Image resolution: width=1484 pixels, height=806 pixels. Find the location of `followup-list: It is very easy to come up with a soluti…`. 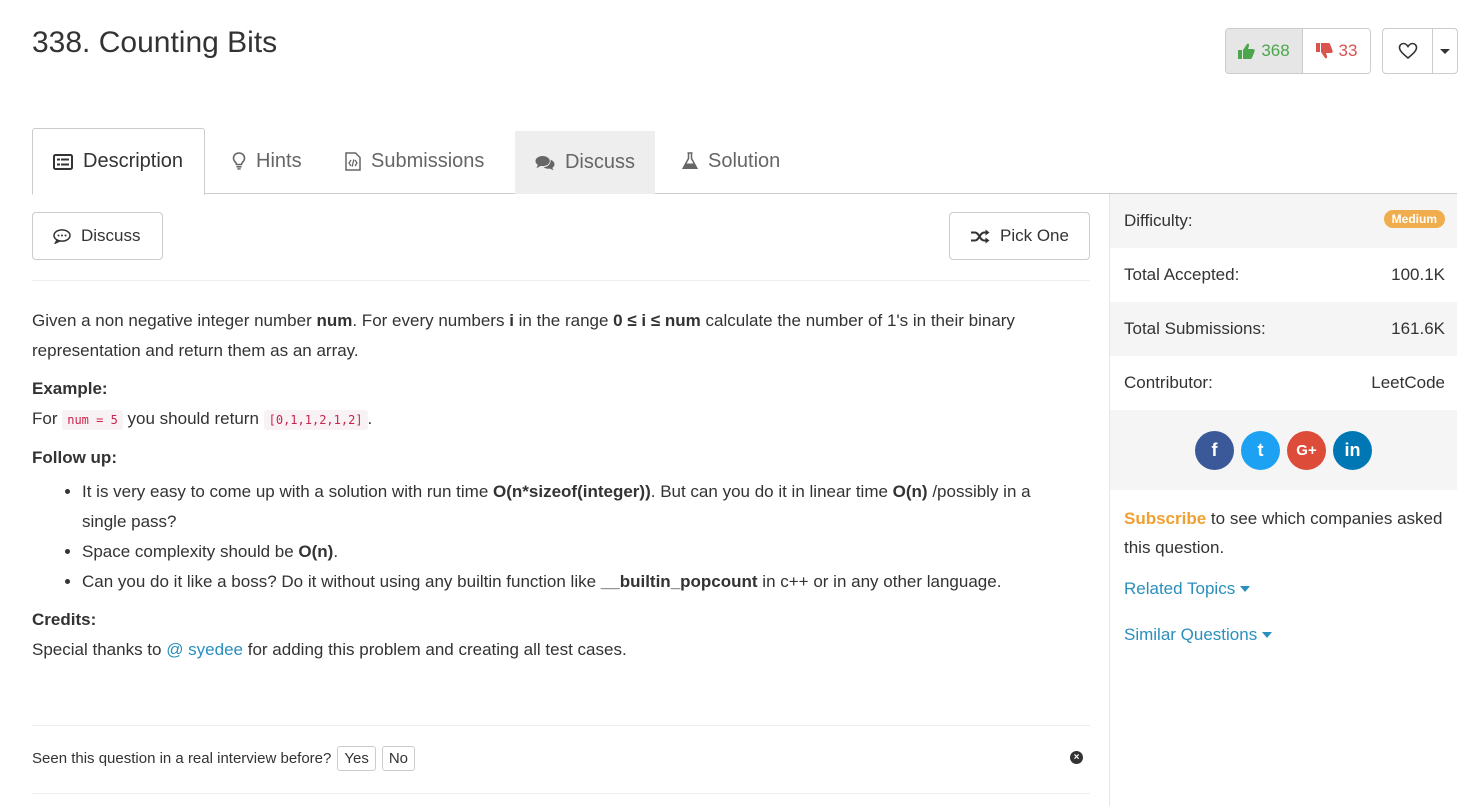

followup-list: It is very easy to come up with a soluti… is located at coordinates (552, 537).